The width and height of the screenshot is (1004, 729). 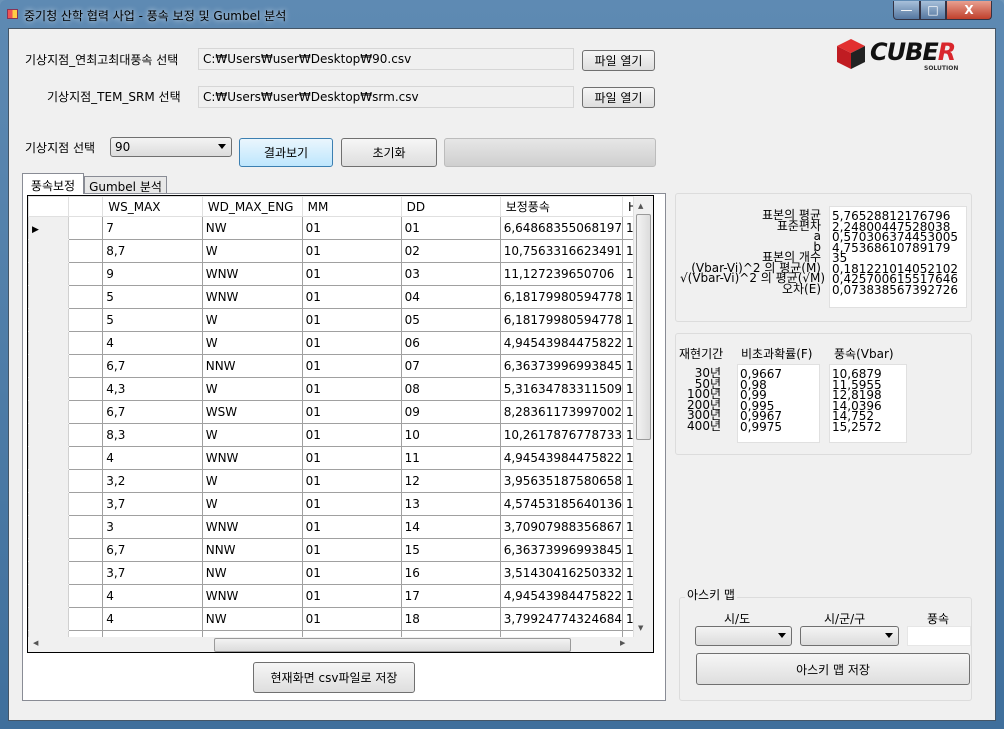 I want to click on table-cell: 6,64868355068197, so click(x=561, y=228).